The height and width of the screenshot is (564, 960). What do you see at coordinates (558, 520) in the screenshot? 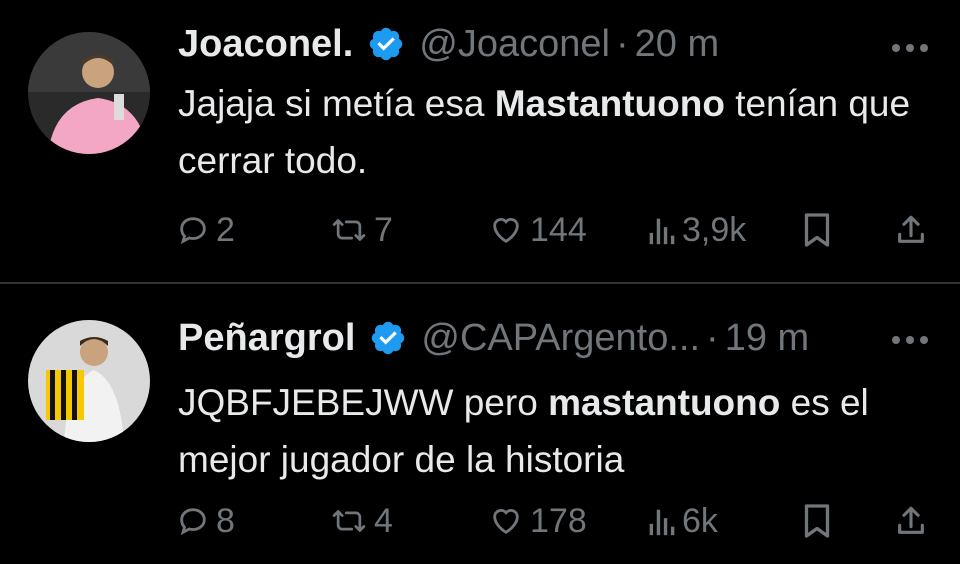
I see `like-count: 178` at bounding box center [558, 520].